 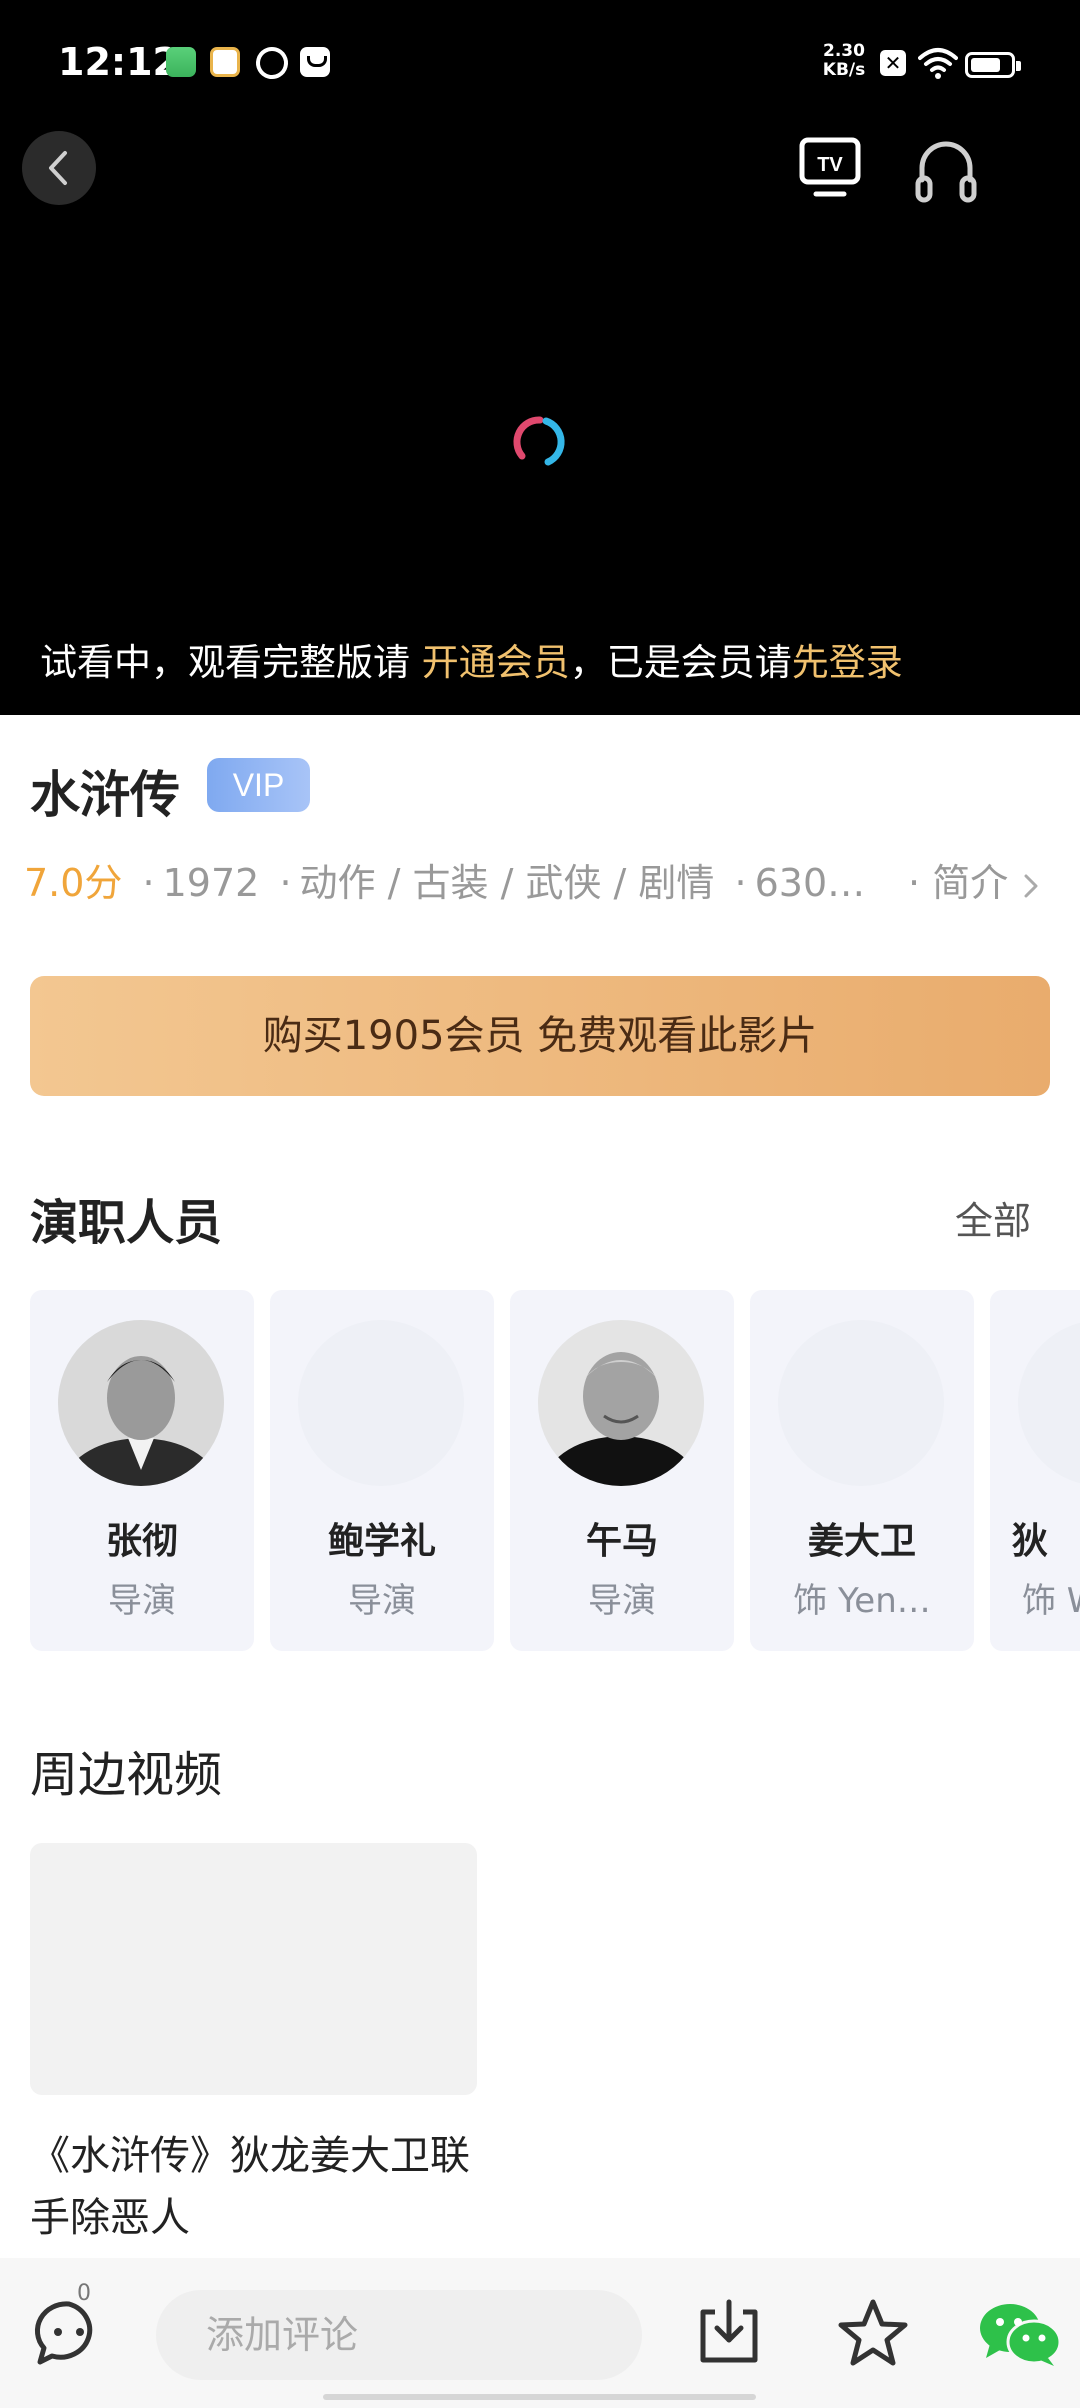 I want to click on login-link: 先登录, so click(x=847, y=662).